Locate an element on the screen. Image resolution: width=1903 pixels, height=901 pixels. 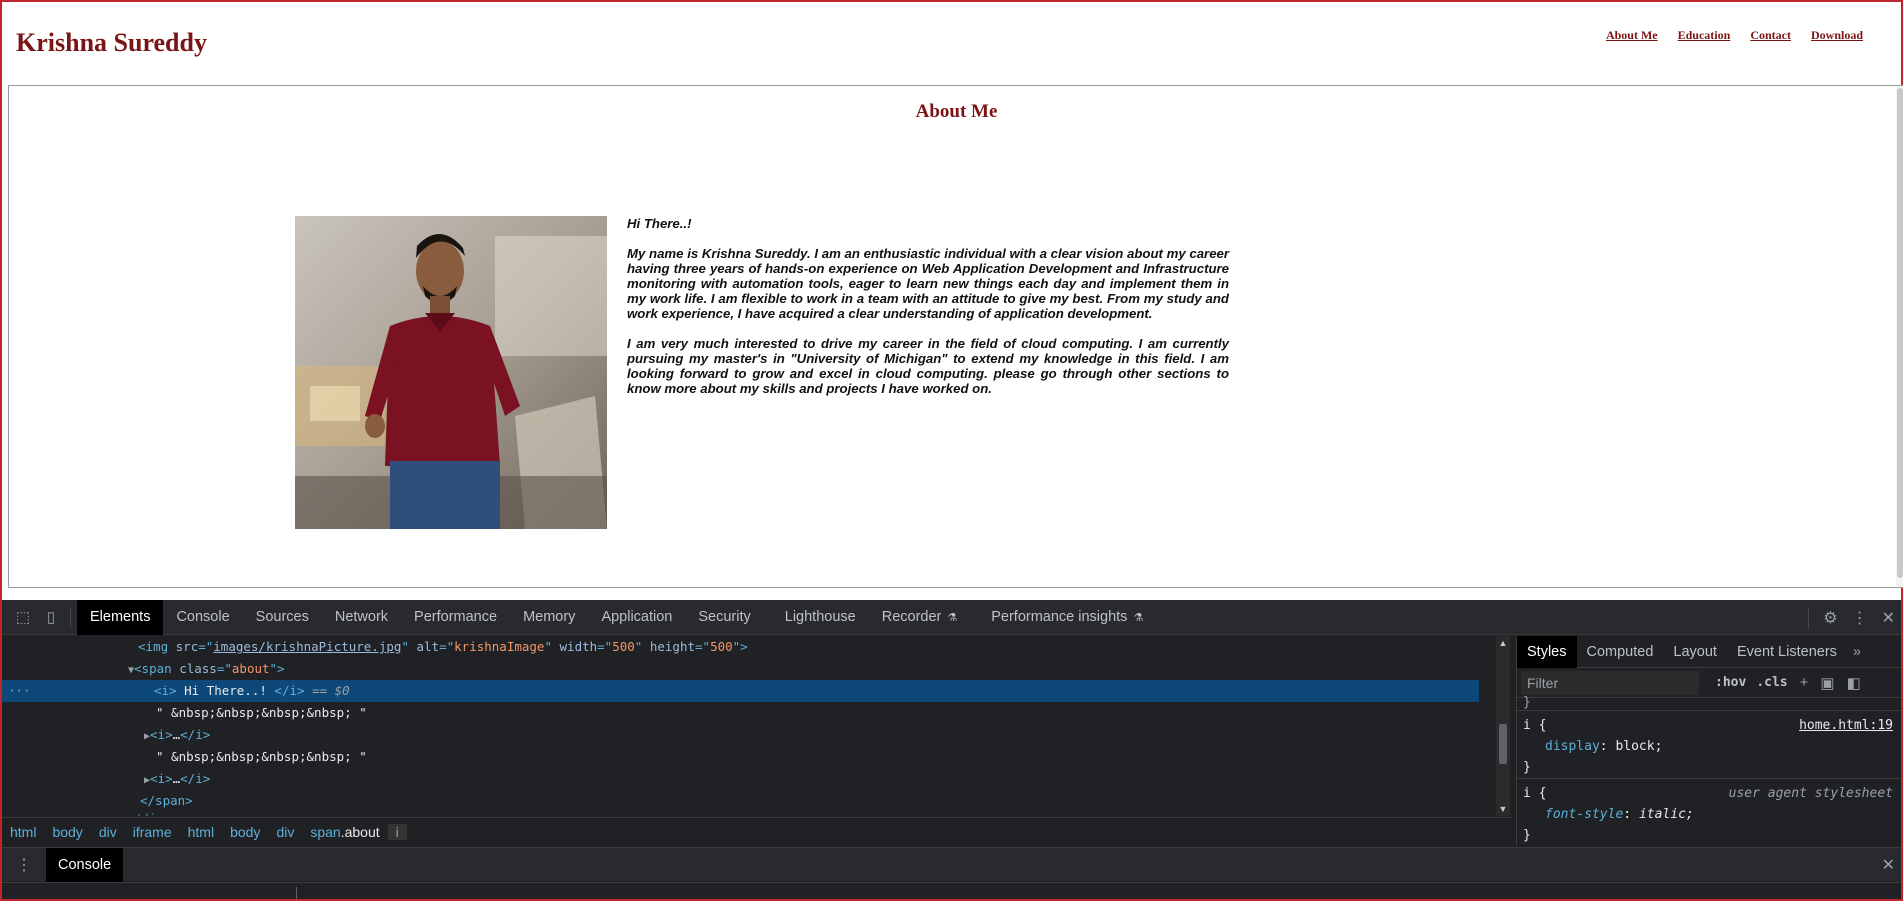
rule-overflow: } is located at coordinates (1527, 702).